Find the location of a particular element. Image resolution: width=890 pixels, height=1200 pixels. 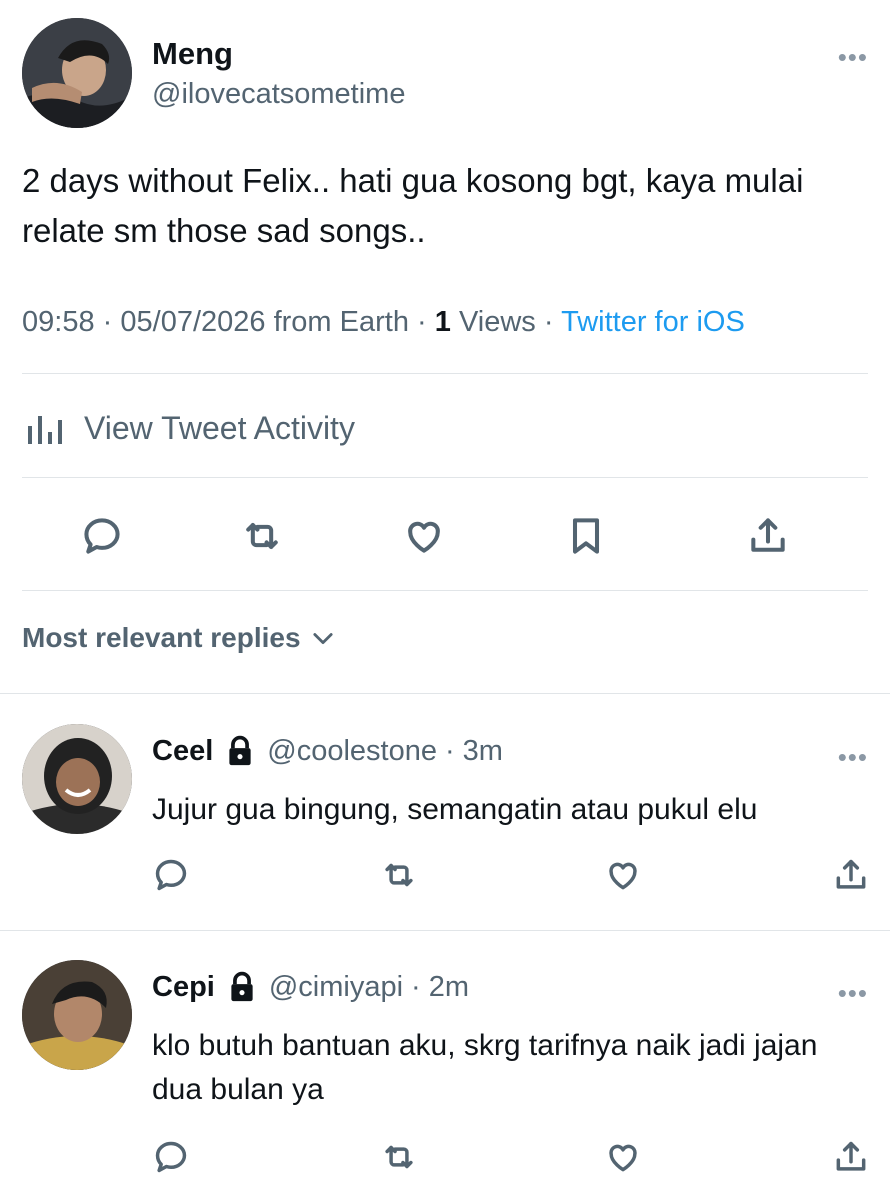

replies-sort-label: Most relevant replies is located at coordinates (161, 637).